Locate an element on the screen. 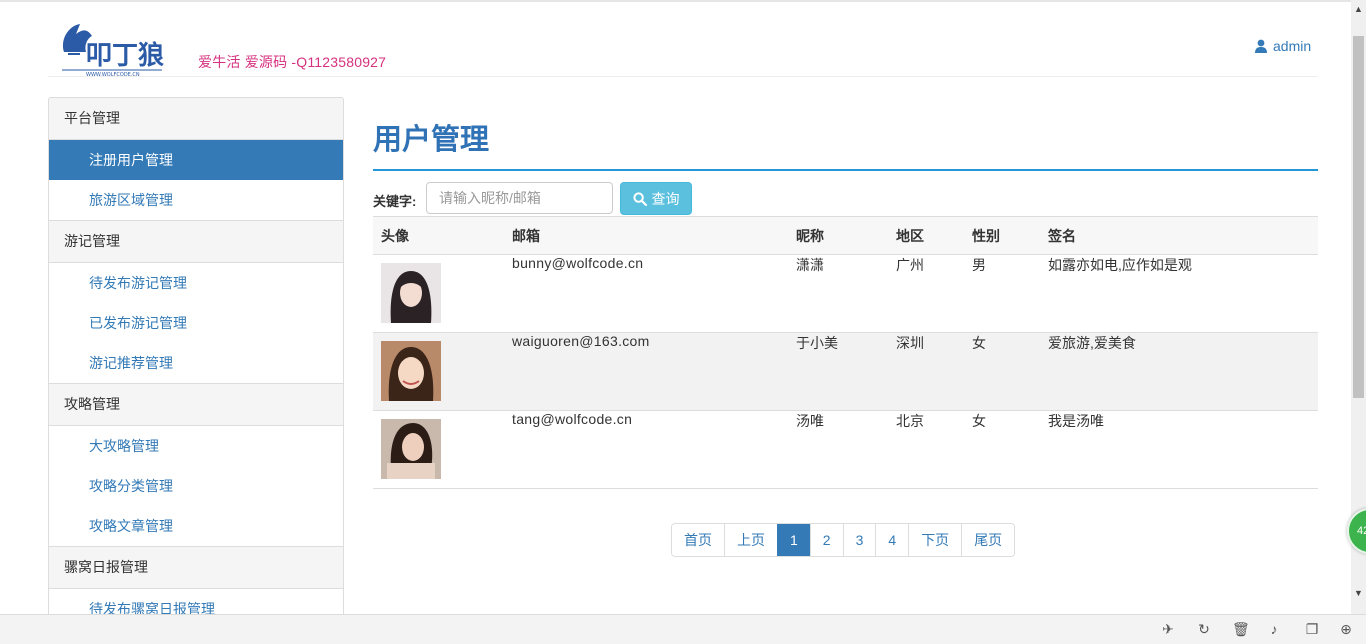 The height and width of the screenshot is (644, 1366). pagination: 首页 上页 1 2 3 4 下页 尾页 is located at coordinates (843, 540).